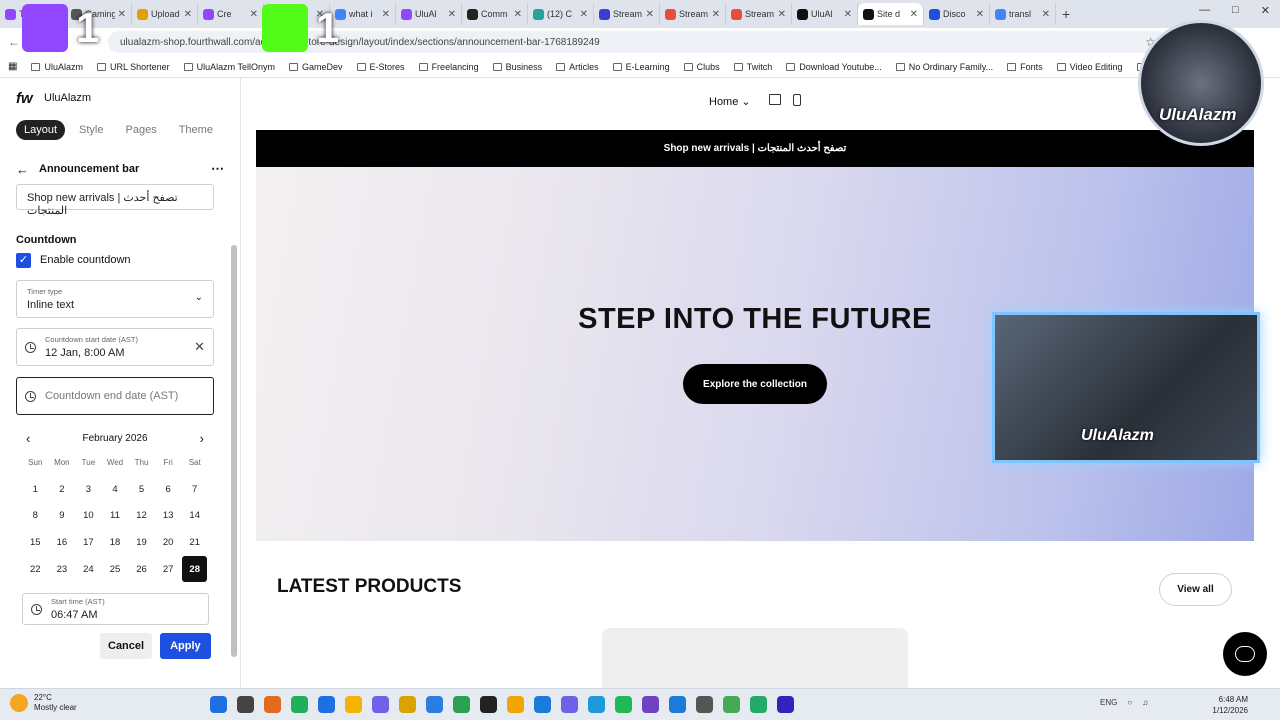 The image size is (1280, 720). Describe the element at coordinates (755, 148) in the screenshot. I see `announcement-bar-preview: Shop new arrivals | تصفح أحدث المنتجات` at that location.